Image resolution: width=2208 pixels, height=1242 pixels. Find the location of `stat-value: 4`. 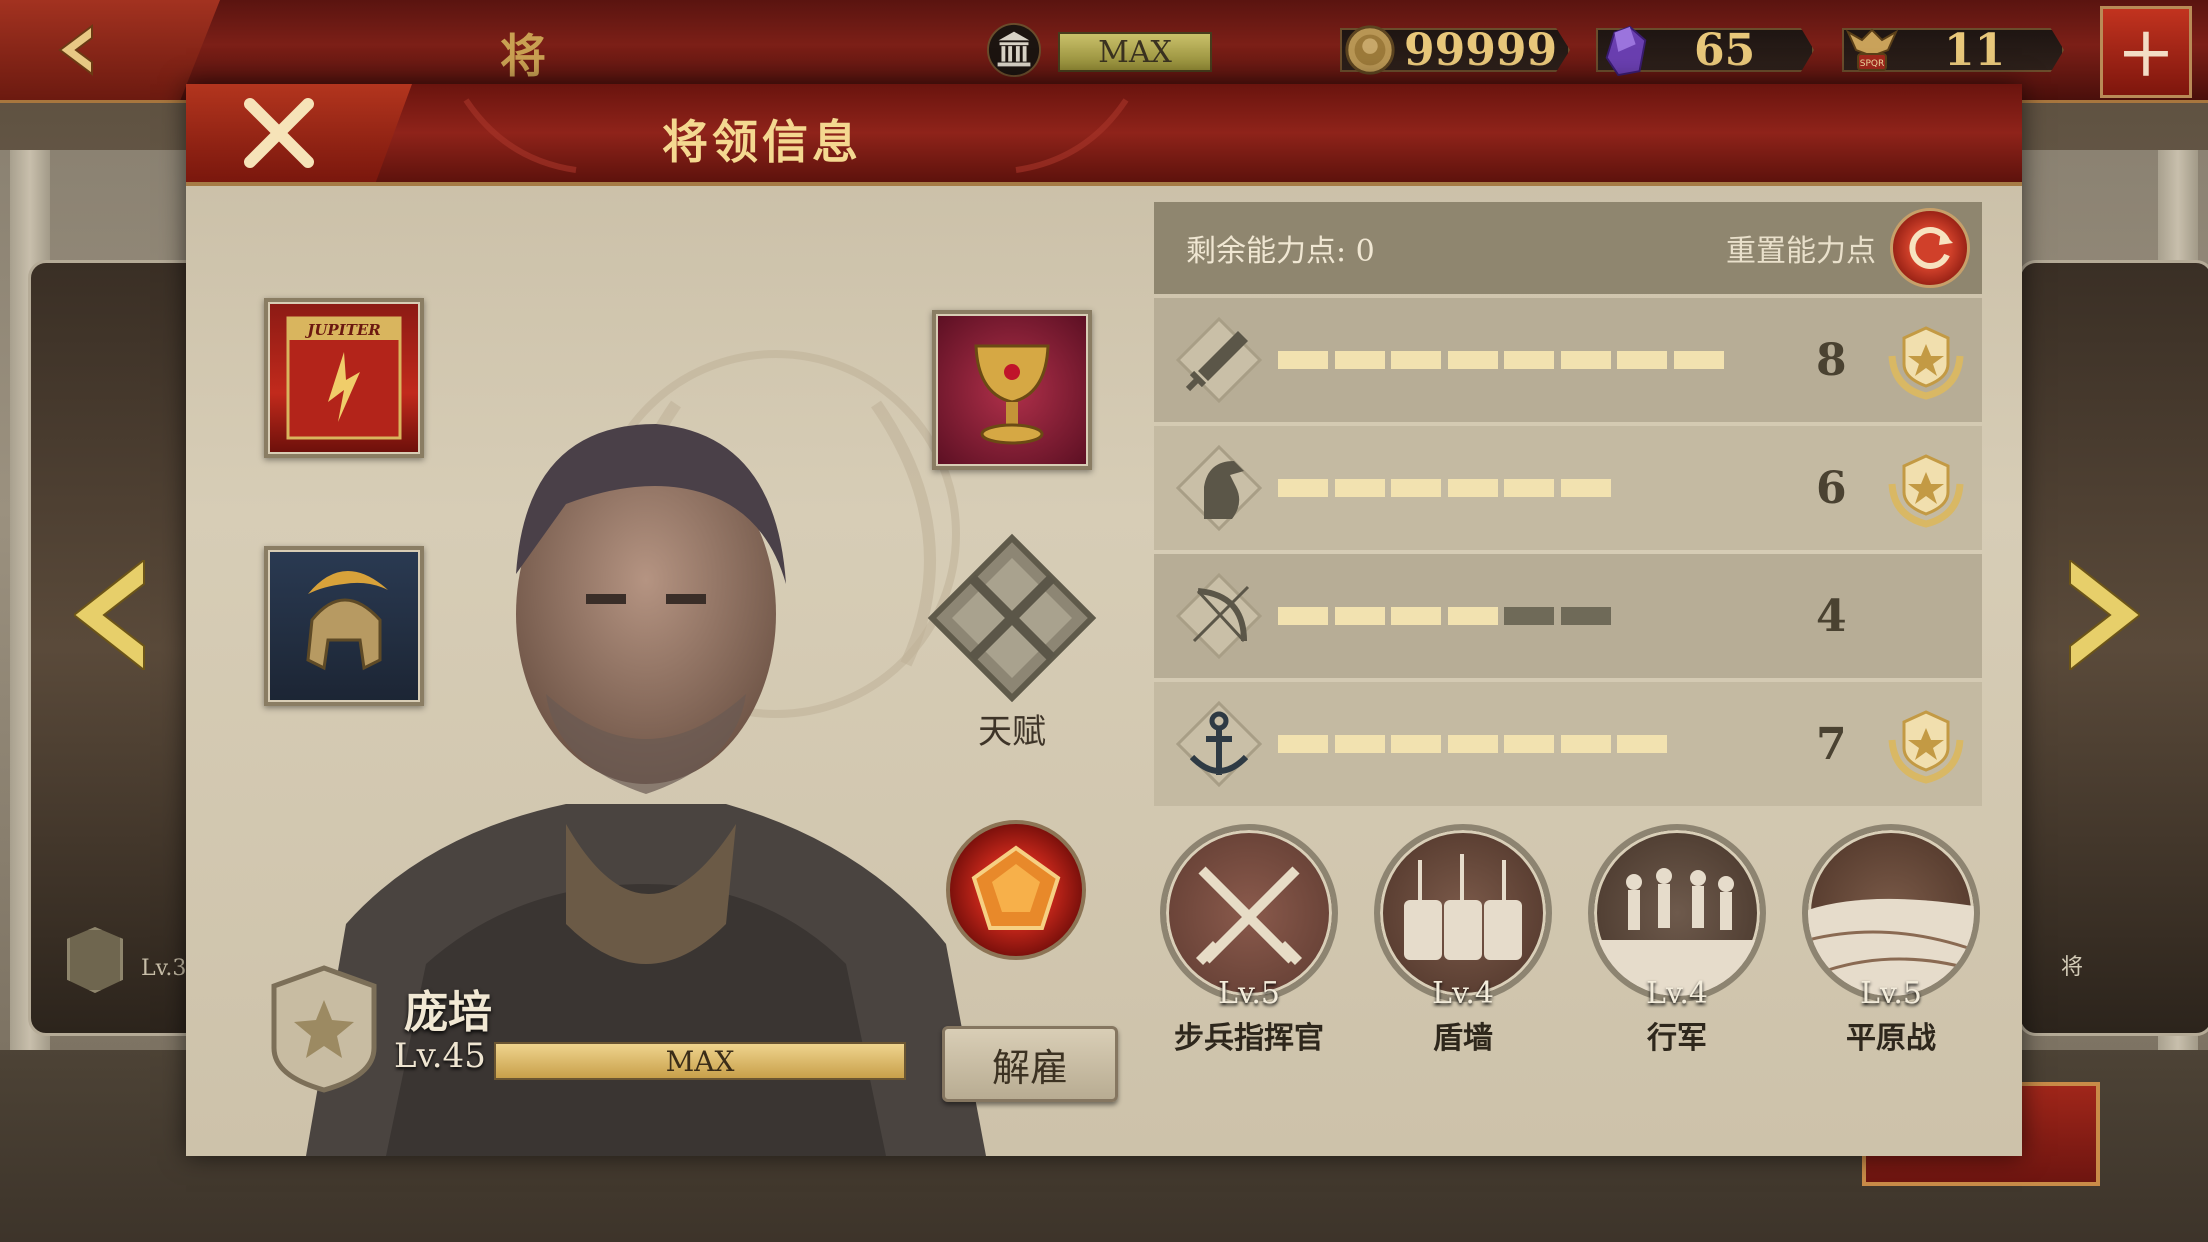

stat-value: 4 is located at coordinates (1831, 616).